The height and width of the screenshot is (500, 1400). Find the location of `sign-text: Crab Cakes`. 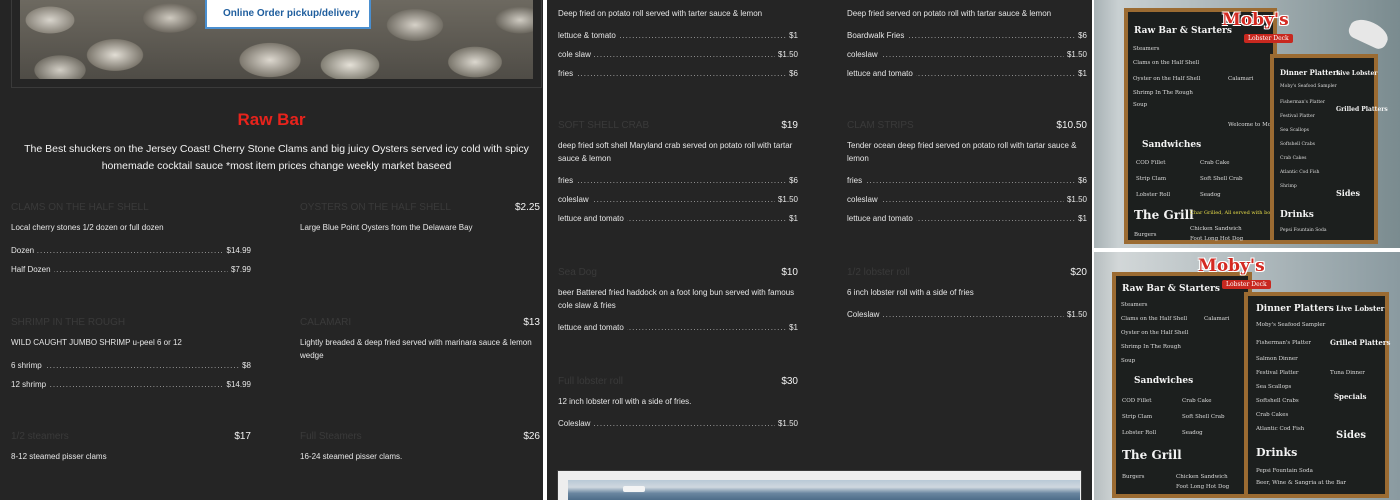

sign-text: Crab Cakes is located at coordinates (1272, 415).